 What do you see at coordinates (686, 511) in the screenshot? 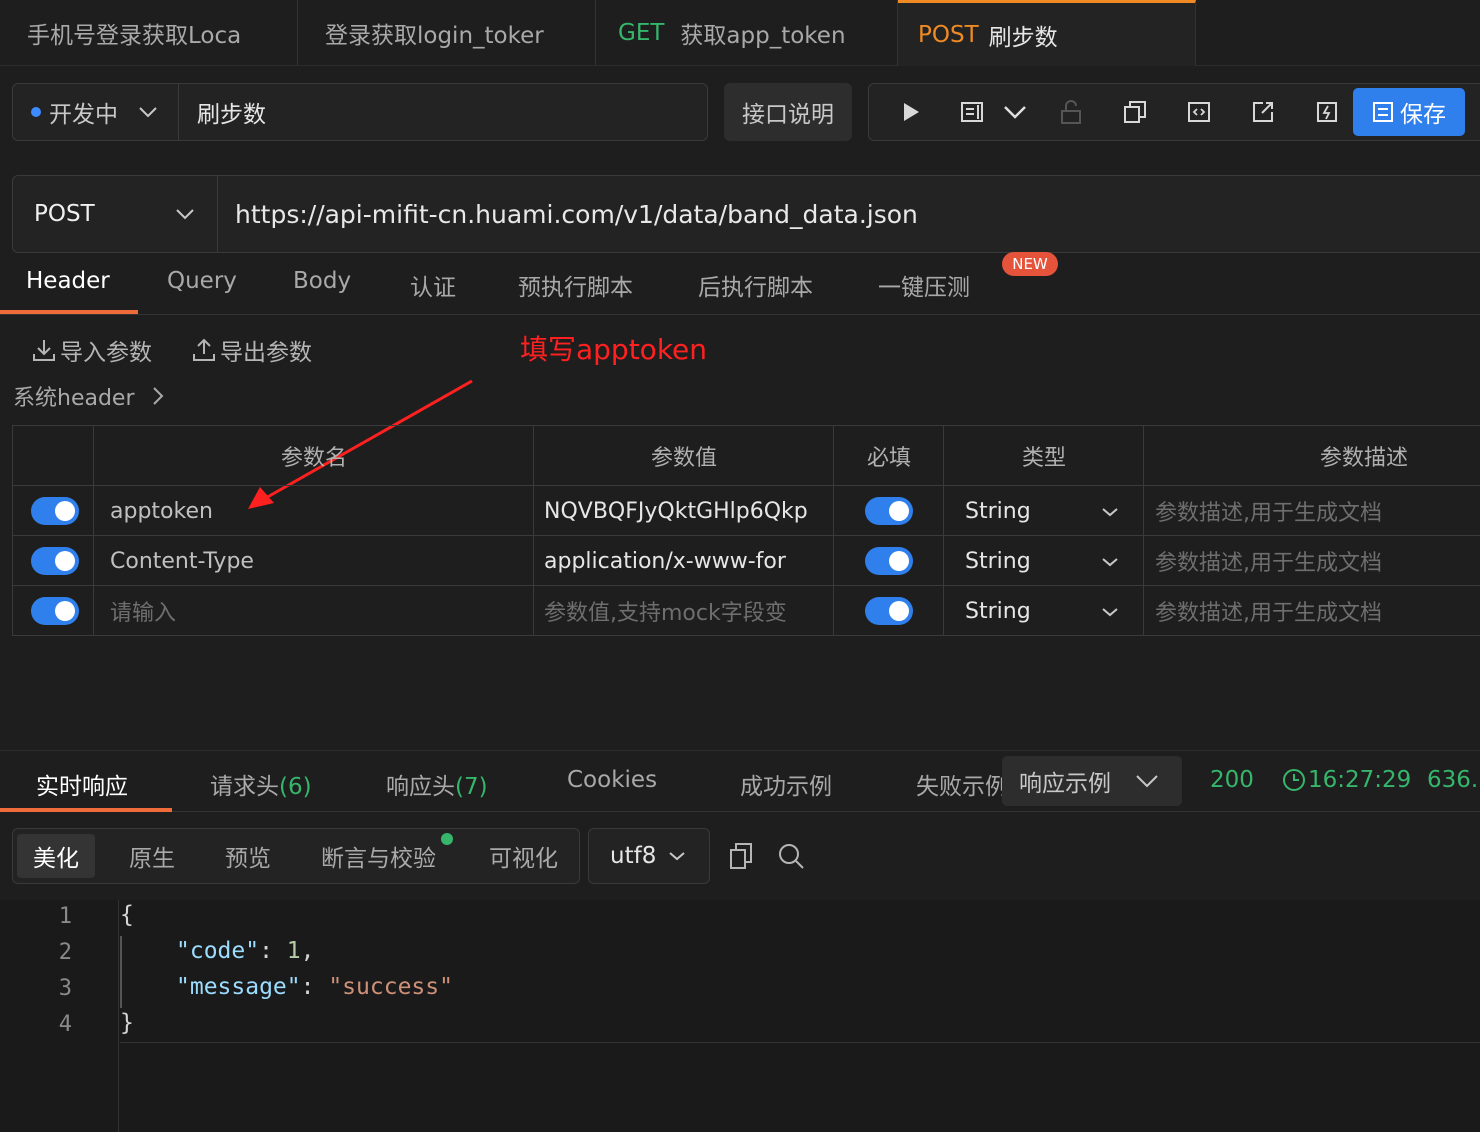
I see `param-value-input: NQVBQFJyQktGHlp6Qkp` at bounding box center [686, 511].